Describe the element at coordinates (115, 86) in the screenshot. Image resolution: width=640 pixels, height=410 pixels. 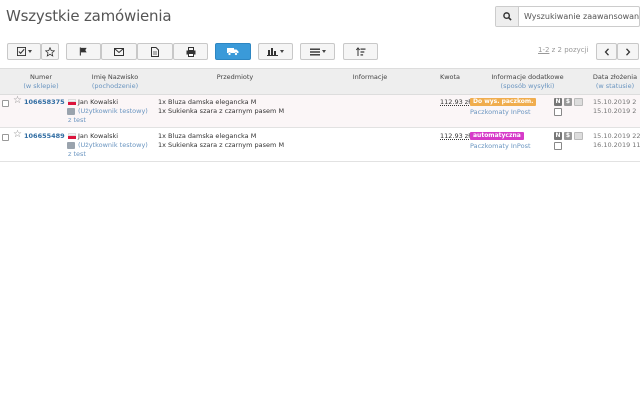
I see `column-name-sub: (pochodzenie)` at that location.